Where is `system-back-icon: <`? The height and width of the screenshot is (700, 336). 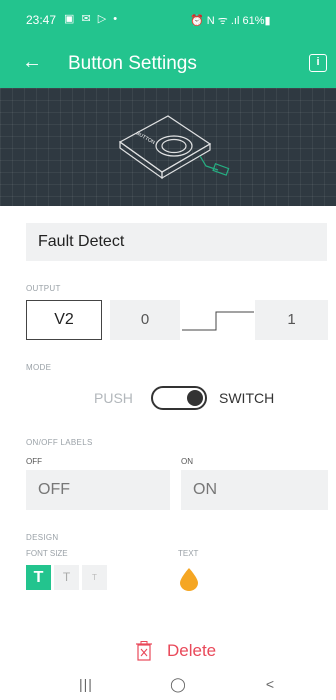 system-back-icon: < is located at coordinates (270, 686).